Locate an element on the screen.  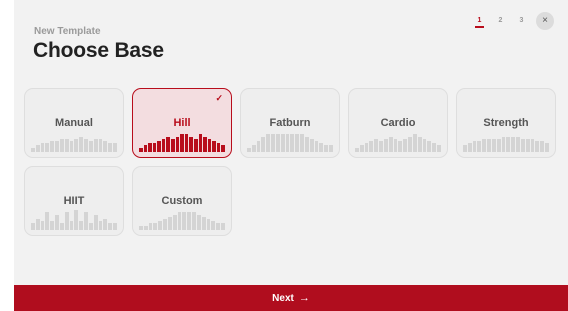
step-indicator: 1 2 3 × is located at coordinates (511, 22).